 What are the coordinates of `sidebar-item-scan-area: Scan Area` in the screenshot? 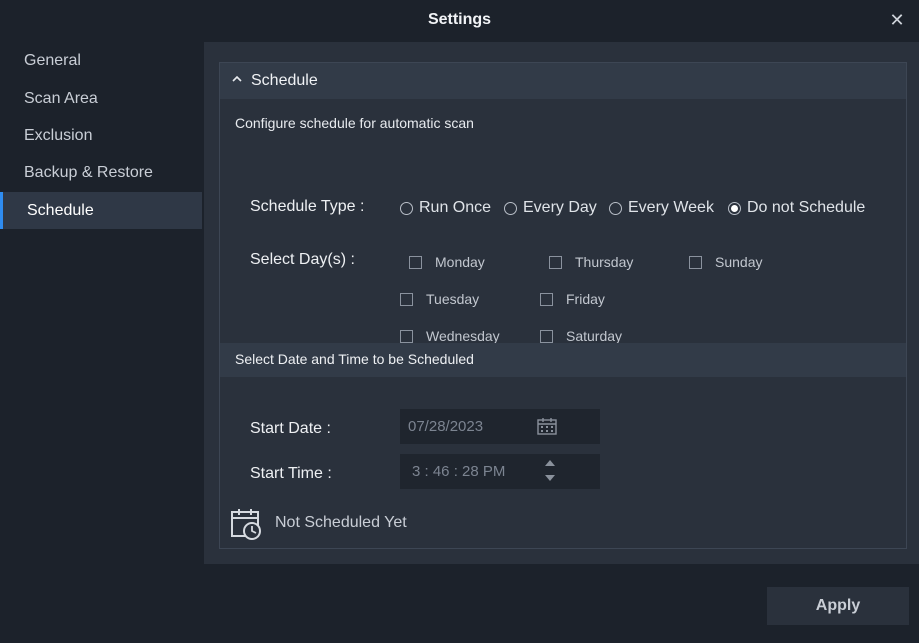 It's located at (101, 98).